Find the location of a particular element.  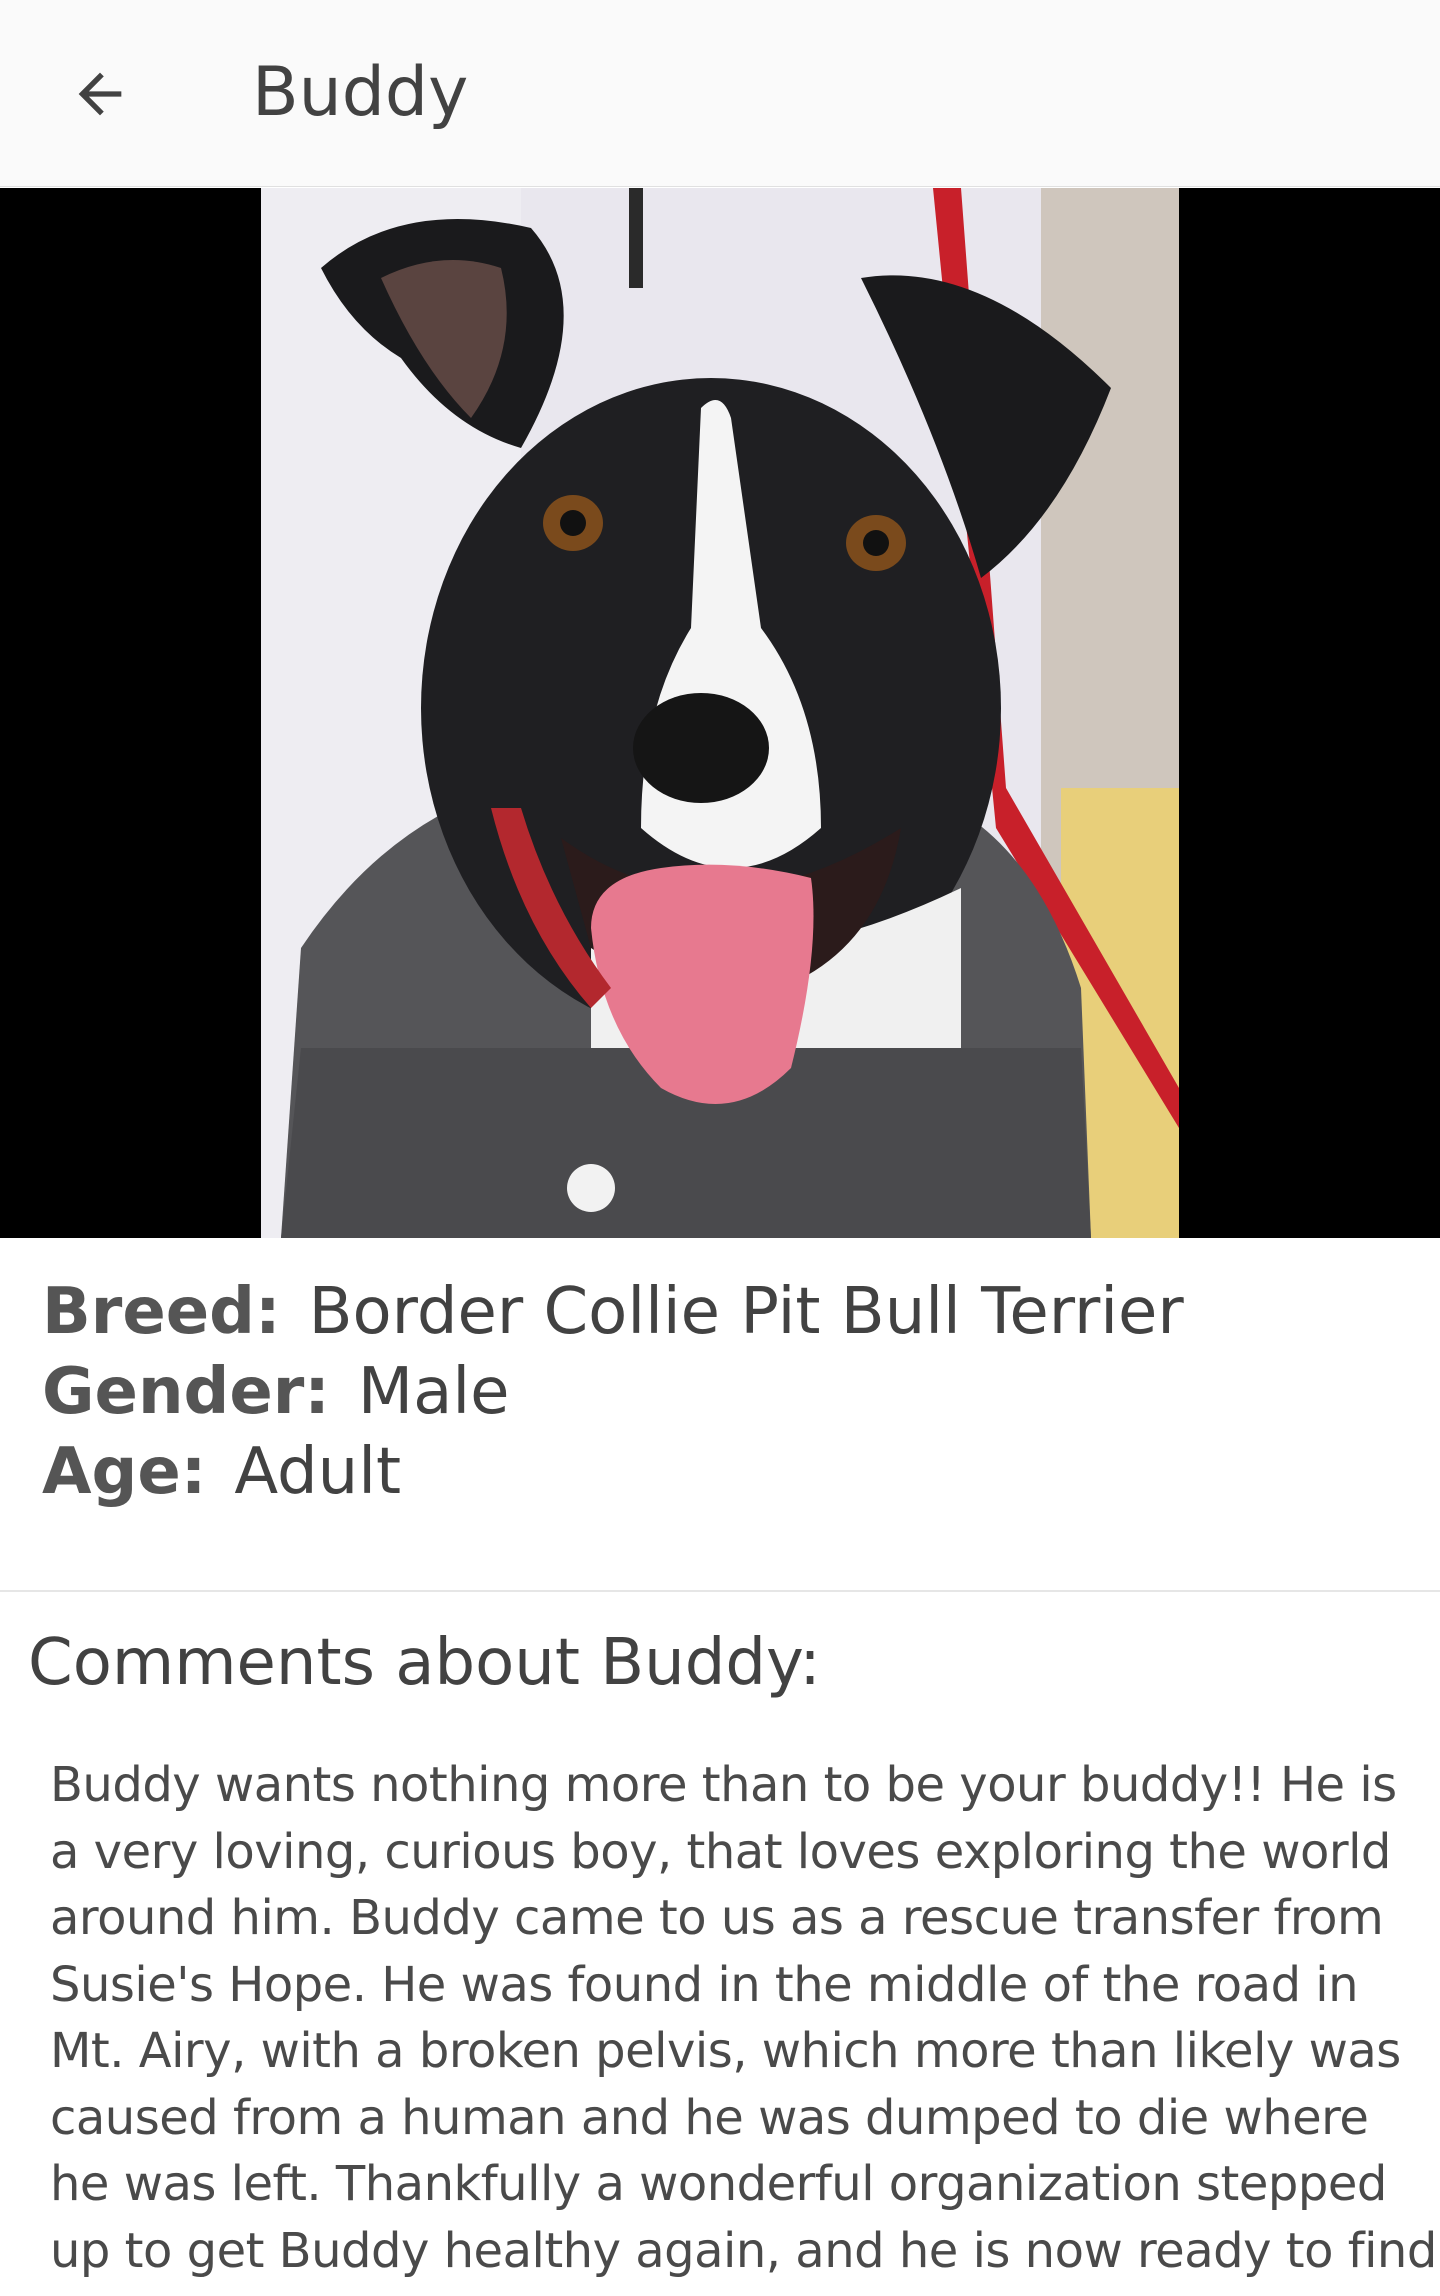

age-row: Age: Adult is located at coordinates (722, 1472).